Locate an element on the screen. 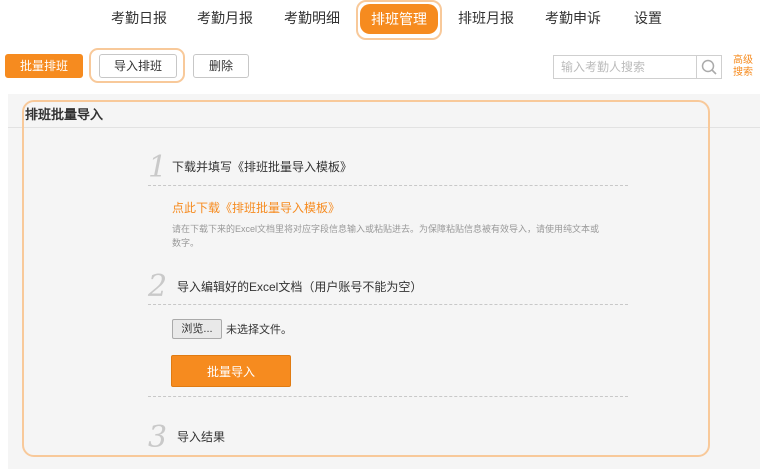  tab-schedule-monthly: 排班月报 is located at coordinates (486, 18).